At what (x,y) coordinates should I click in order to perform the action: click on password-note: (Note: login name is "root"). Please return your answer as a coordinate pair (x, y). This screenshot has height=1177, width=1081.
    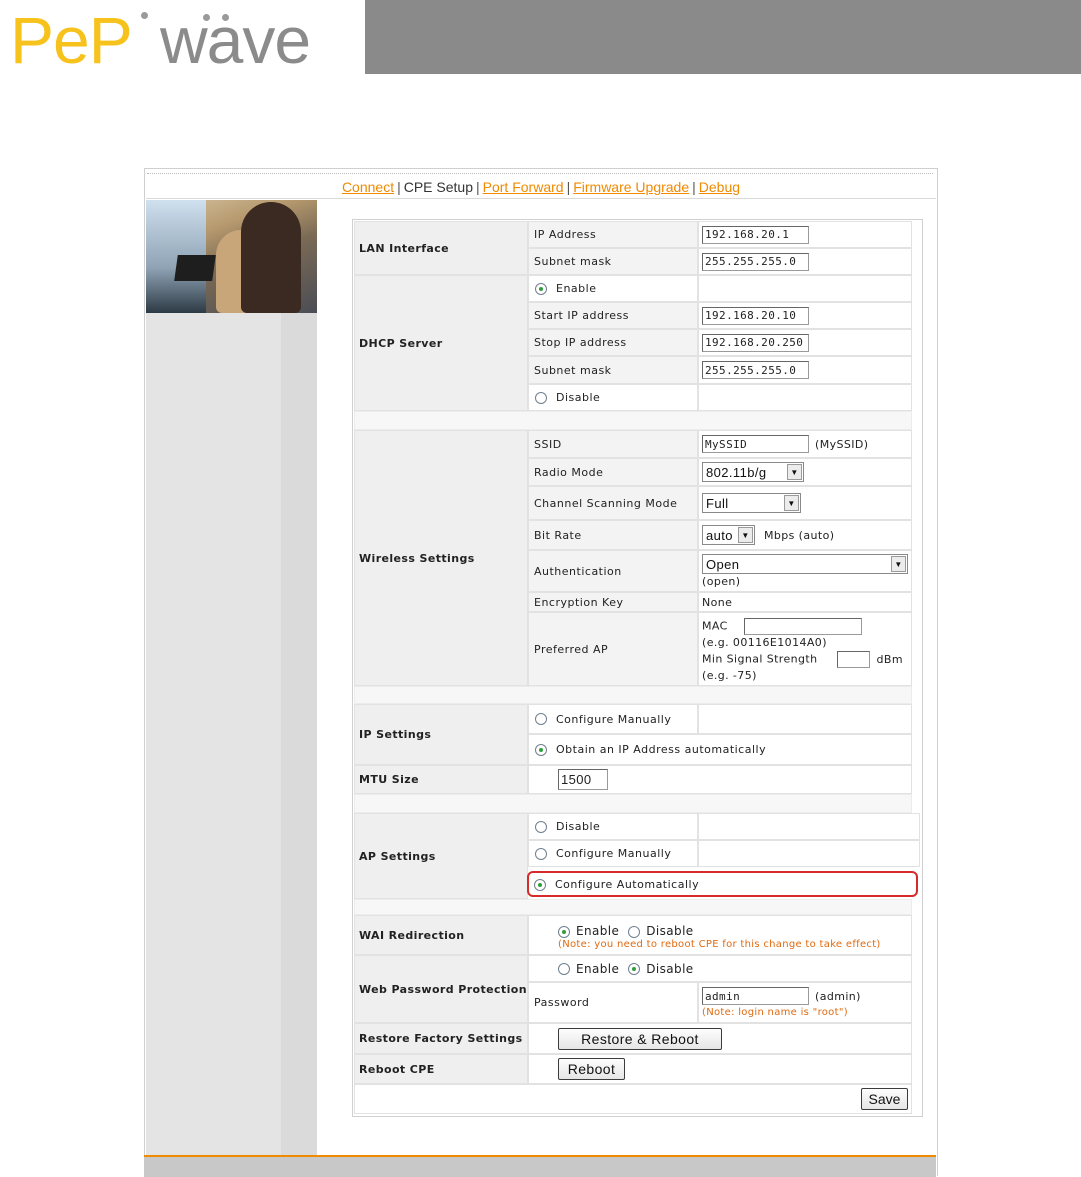
    Looking at the image, I should click on (775, 1012).